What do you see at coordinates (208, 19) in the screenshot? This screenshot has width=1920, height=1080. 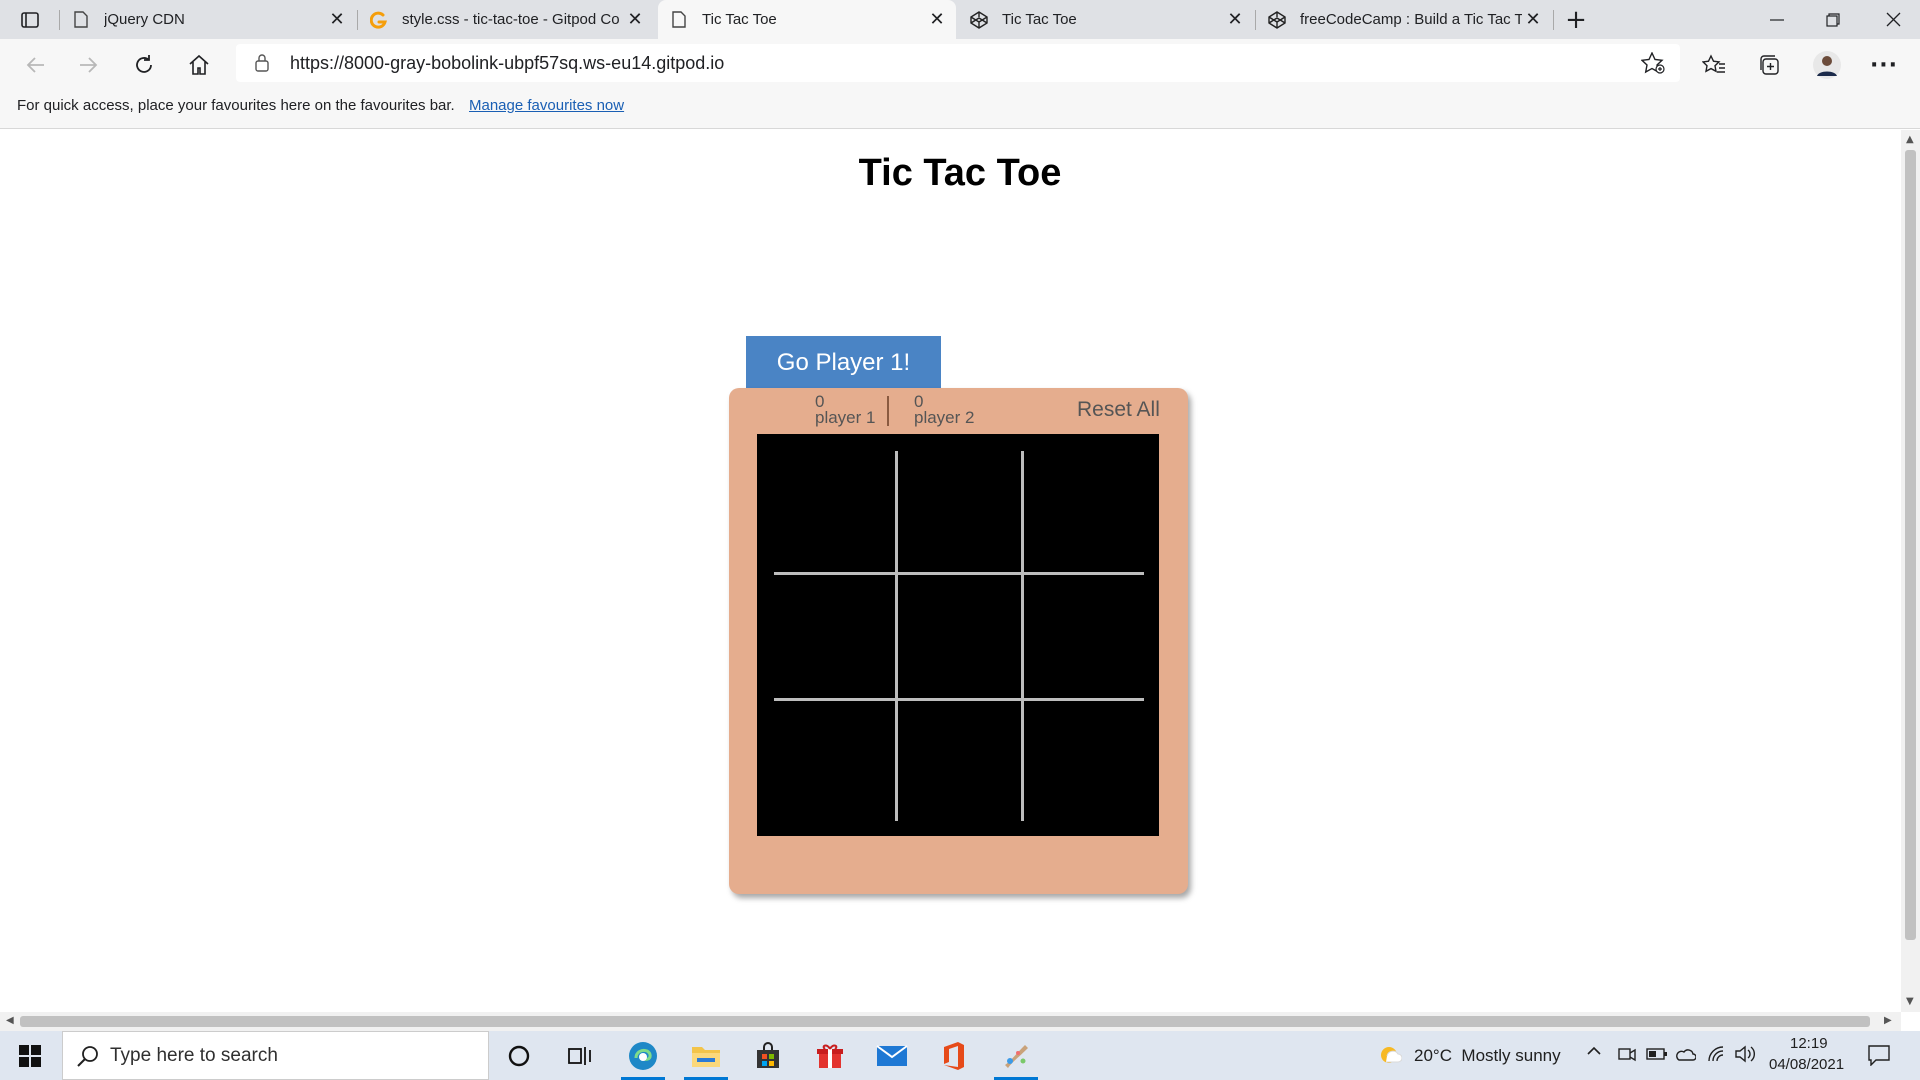 I see `tab-jquery-cdn: jQuery CDN ✕` at bounding box center [208, 19].